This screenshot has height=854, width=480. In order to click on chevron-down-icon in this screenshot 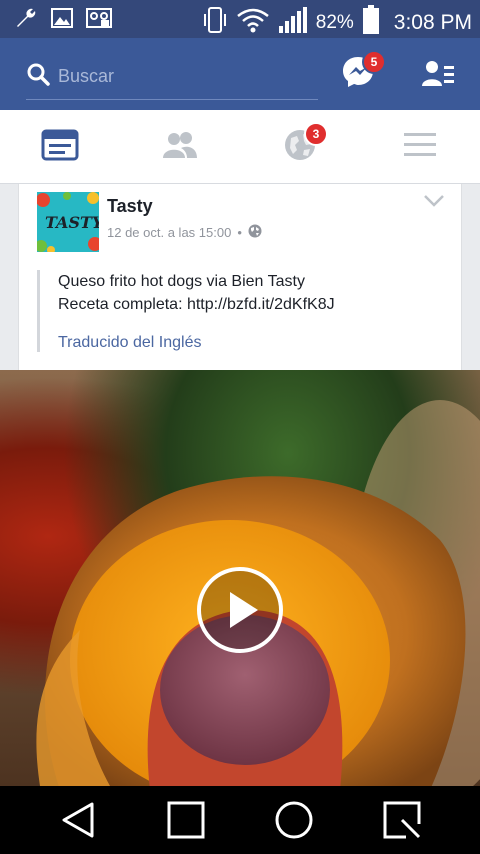, I will do `click(434, 203)`.